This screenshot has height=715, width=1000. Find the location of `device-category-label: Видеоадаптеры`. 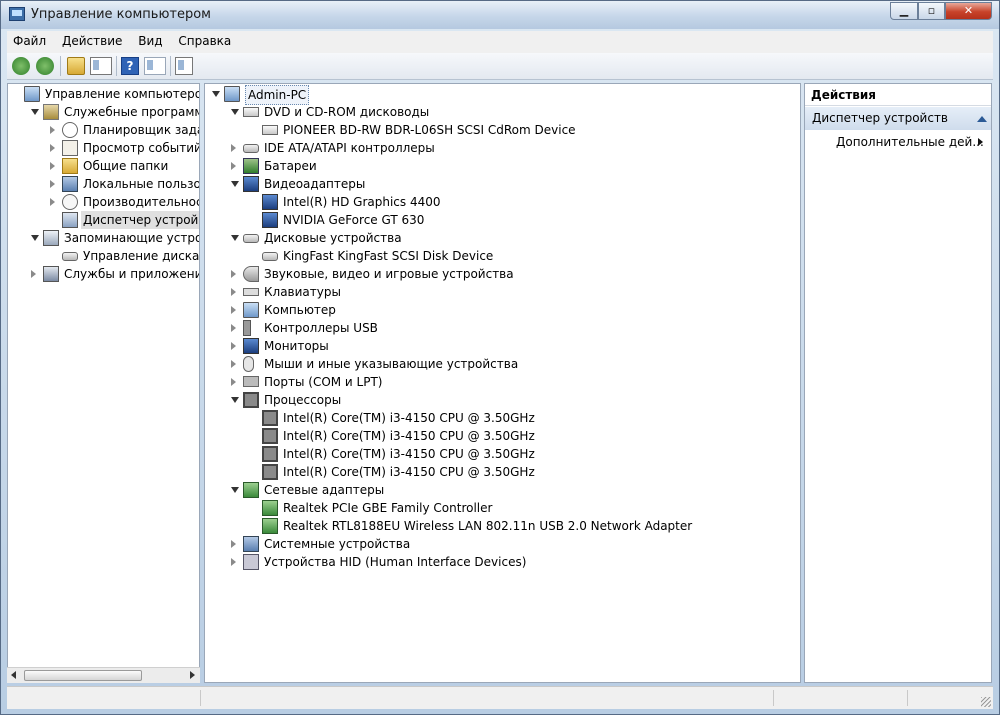

device-category-label: Видеоадаптеры is located at coordinates (315, 184).